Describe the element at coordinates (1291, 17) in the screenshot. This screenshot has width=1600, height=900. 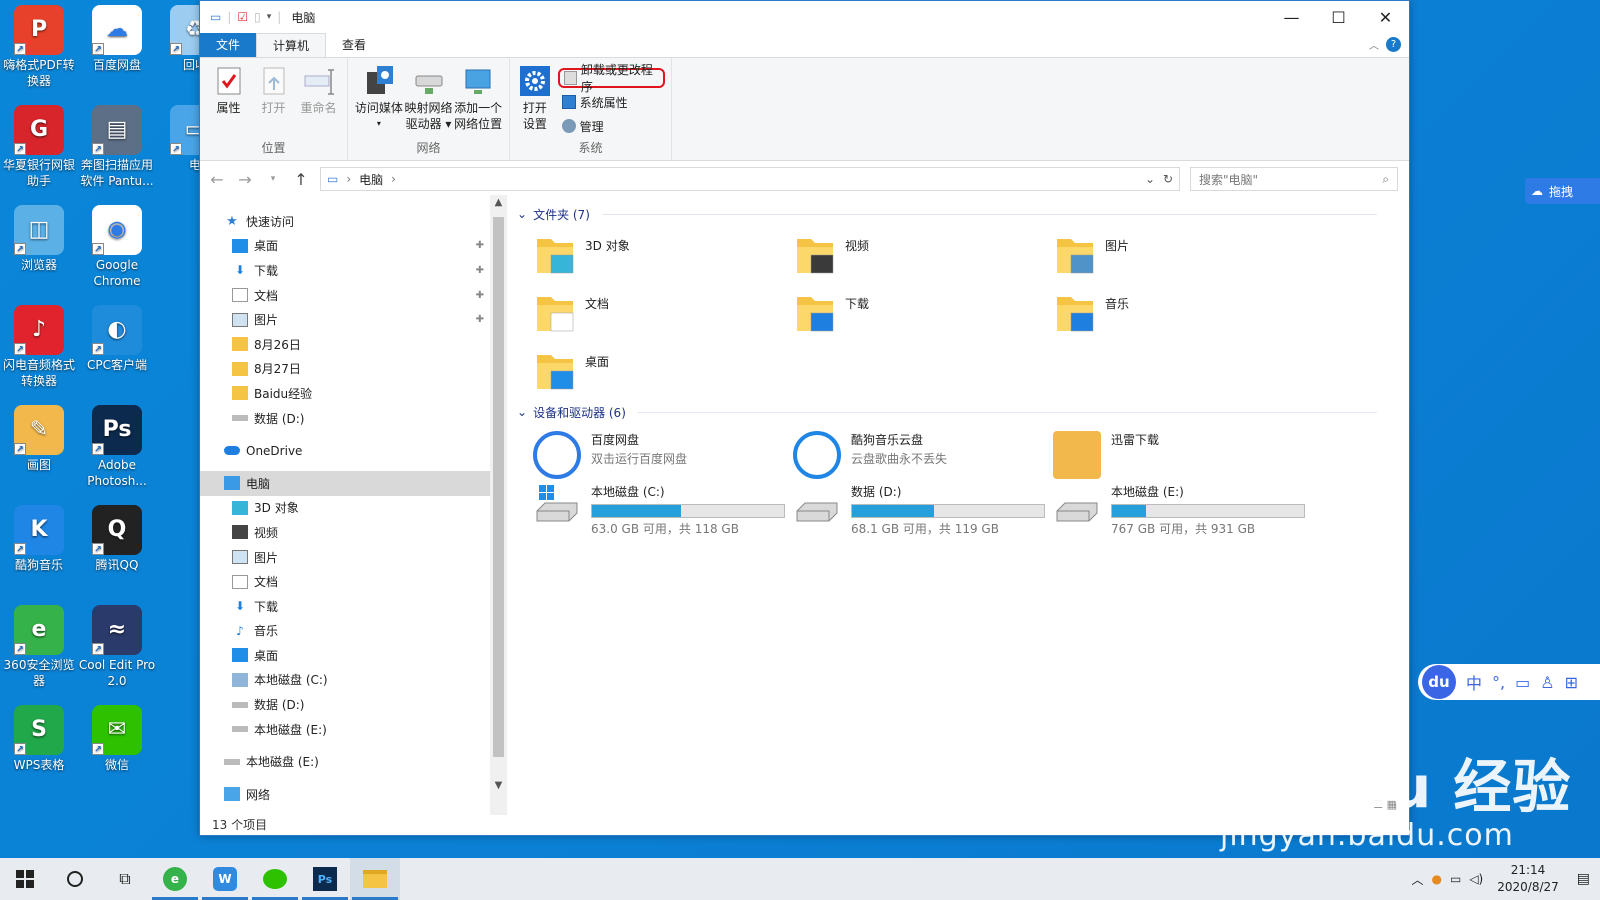
I see `minimize-button: —` at that location.